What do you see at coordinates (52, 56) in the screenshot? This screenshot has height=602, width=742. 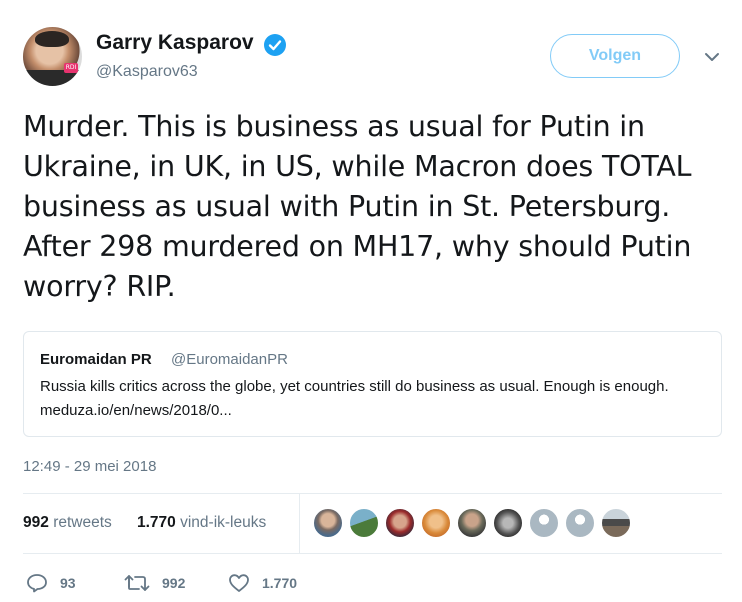 I see `author-avatar: RDI` at bounding box center [52, 56].